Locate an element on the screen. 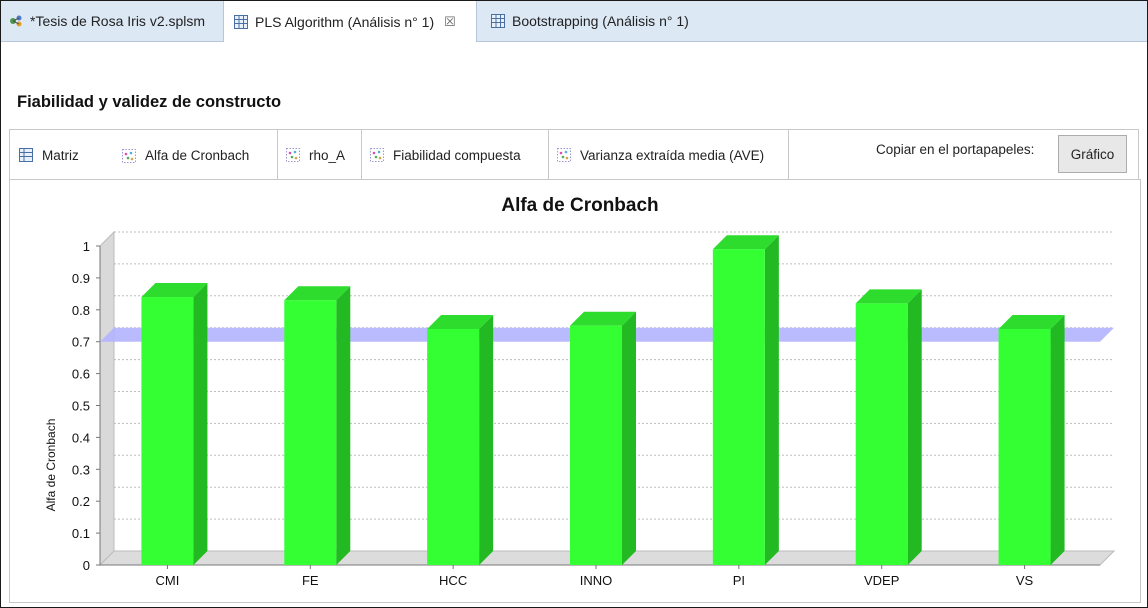 The image size is (1148, 608). y-tick-label: 0.7 is located at coordinates (81, 342).